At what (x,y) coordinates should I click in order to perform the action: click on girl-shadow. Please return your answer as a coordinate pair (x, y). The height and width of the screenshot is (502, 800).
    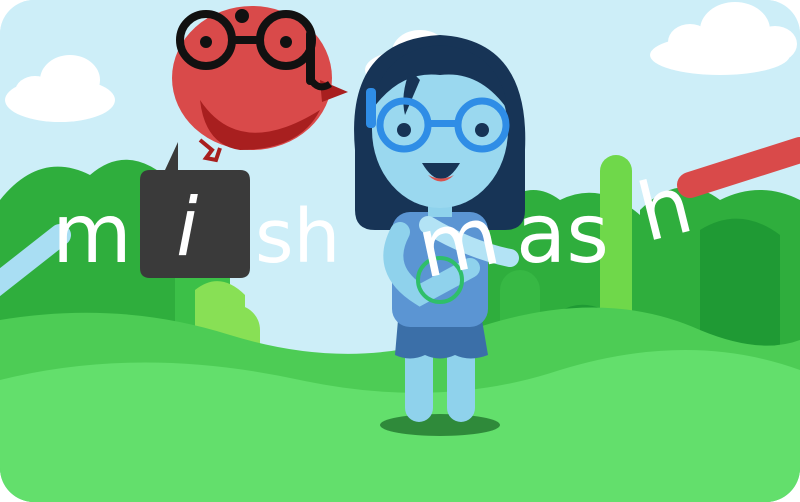
    Looking at the image, I should click on (440, 425).